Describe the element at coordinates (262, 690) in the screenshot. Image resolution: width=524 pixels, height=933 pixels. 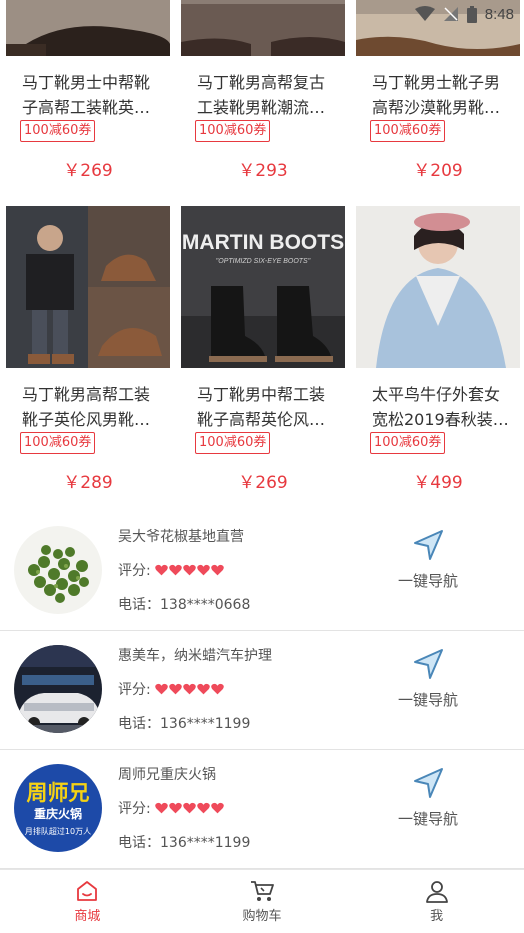
I see `shop-item: 惠美车，纳米蜡汽车护理 评分: 电话：136****1199 一键导航` at that location.